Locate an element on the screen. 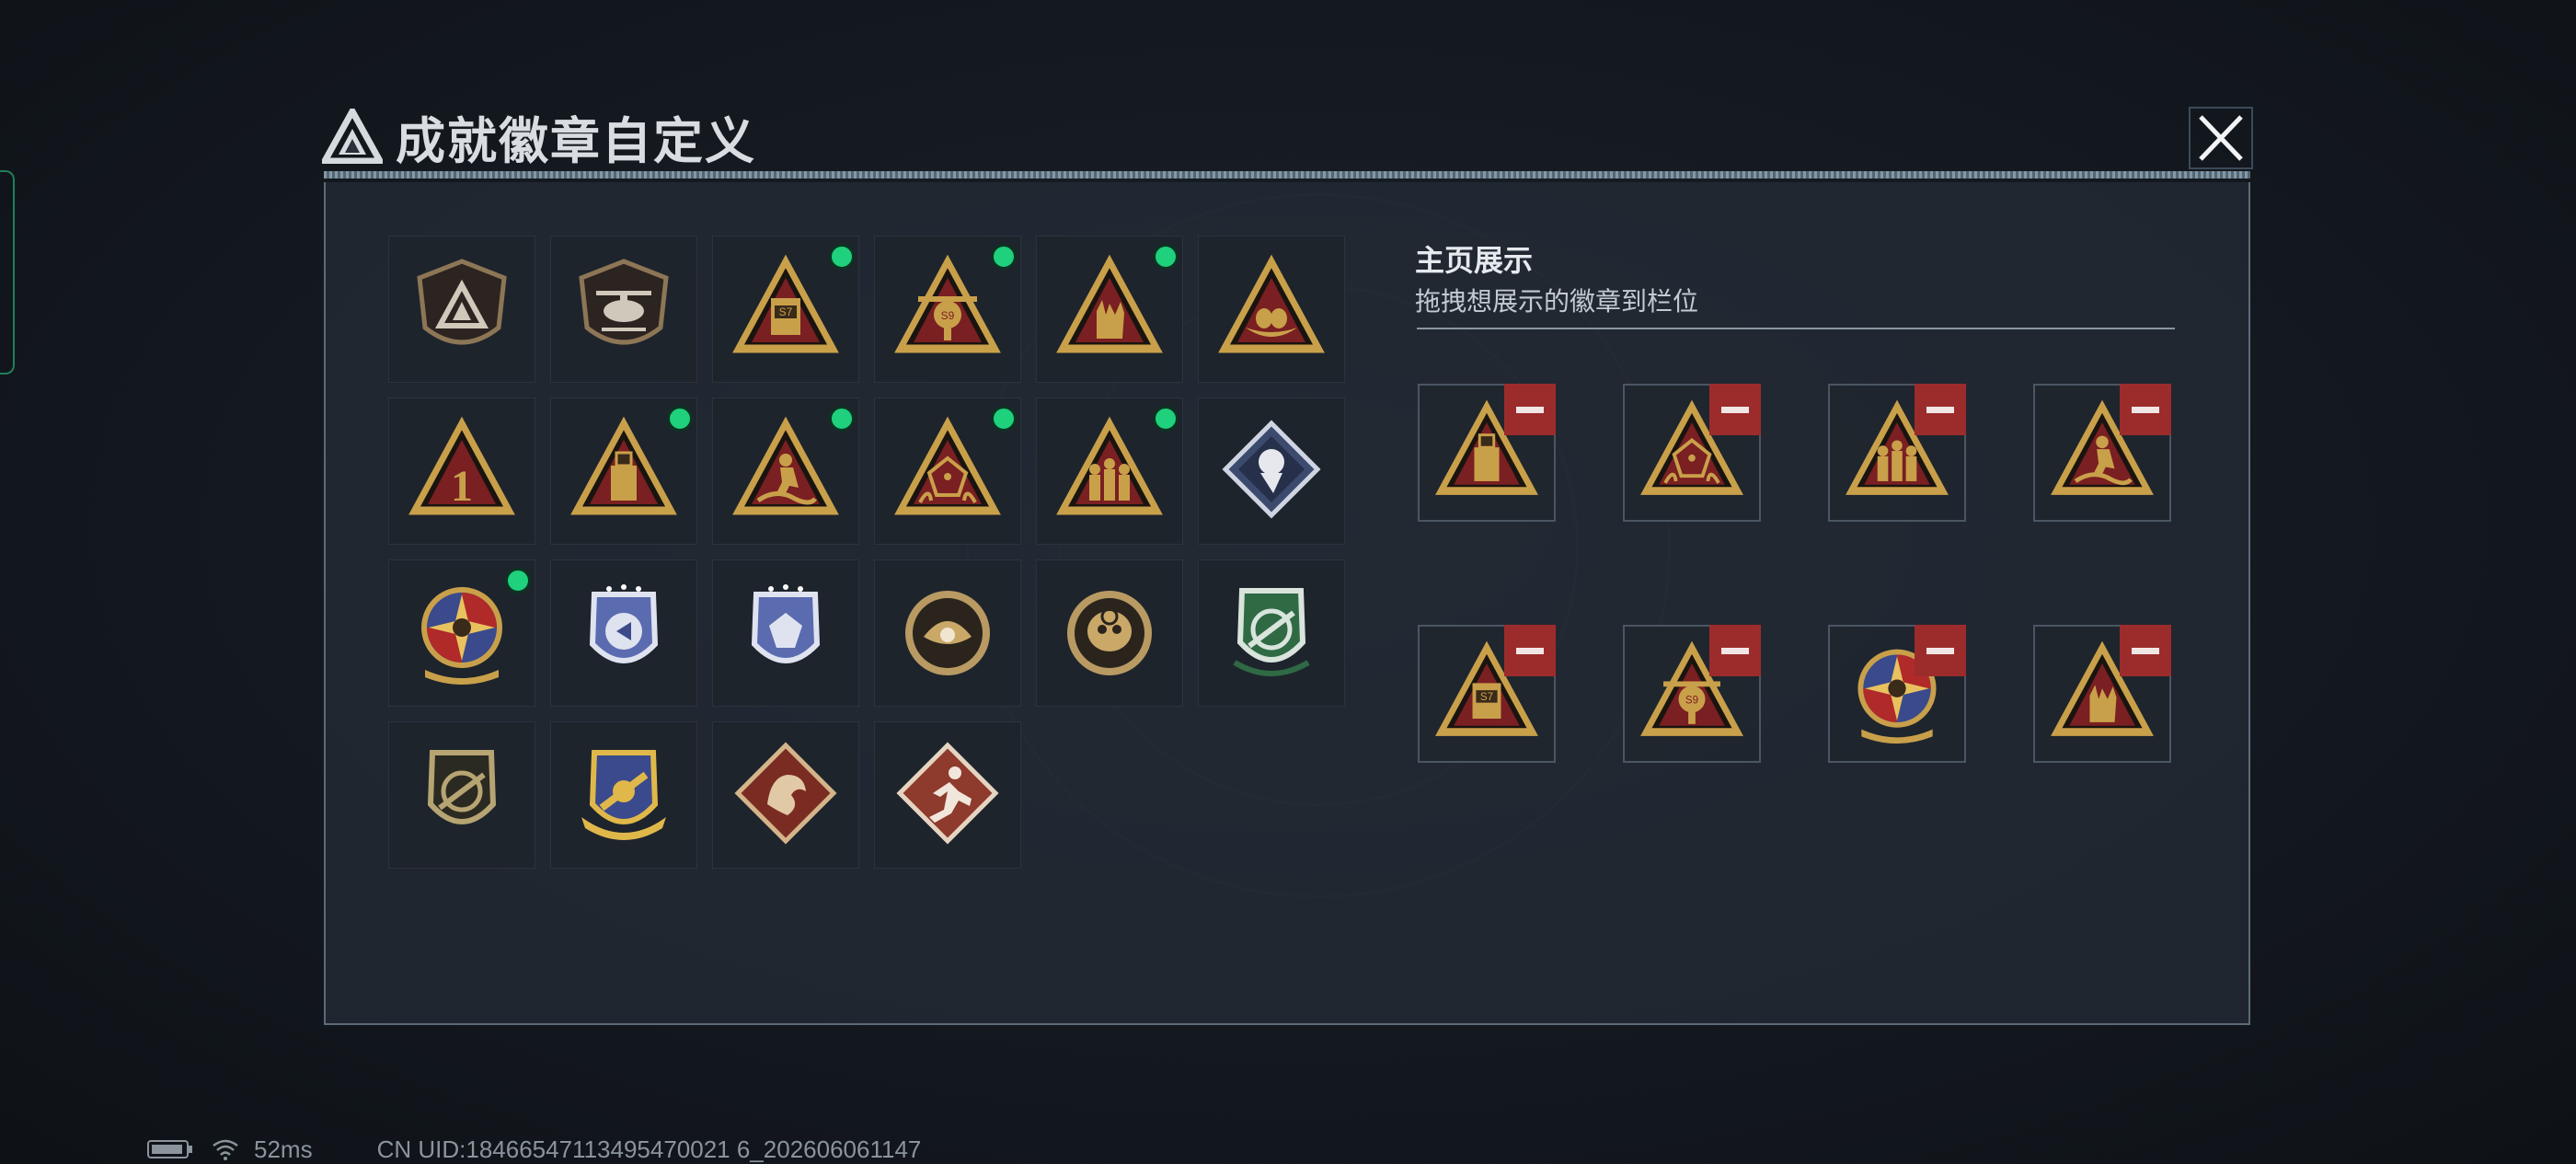  badge-cell: S7 is located at coordinates (785, 309).